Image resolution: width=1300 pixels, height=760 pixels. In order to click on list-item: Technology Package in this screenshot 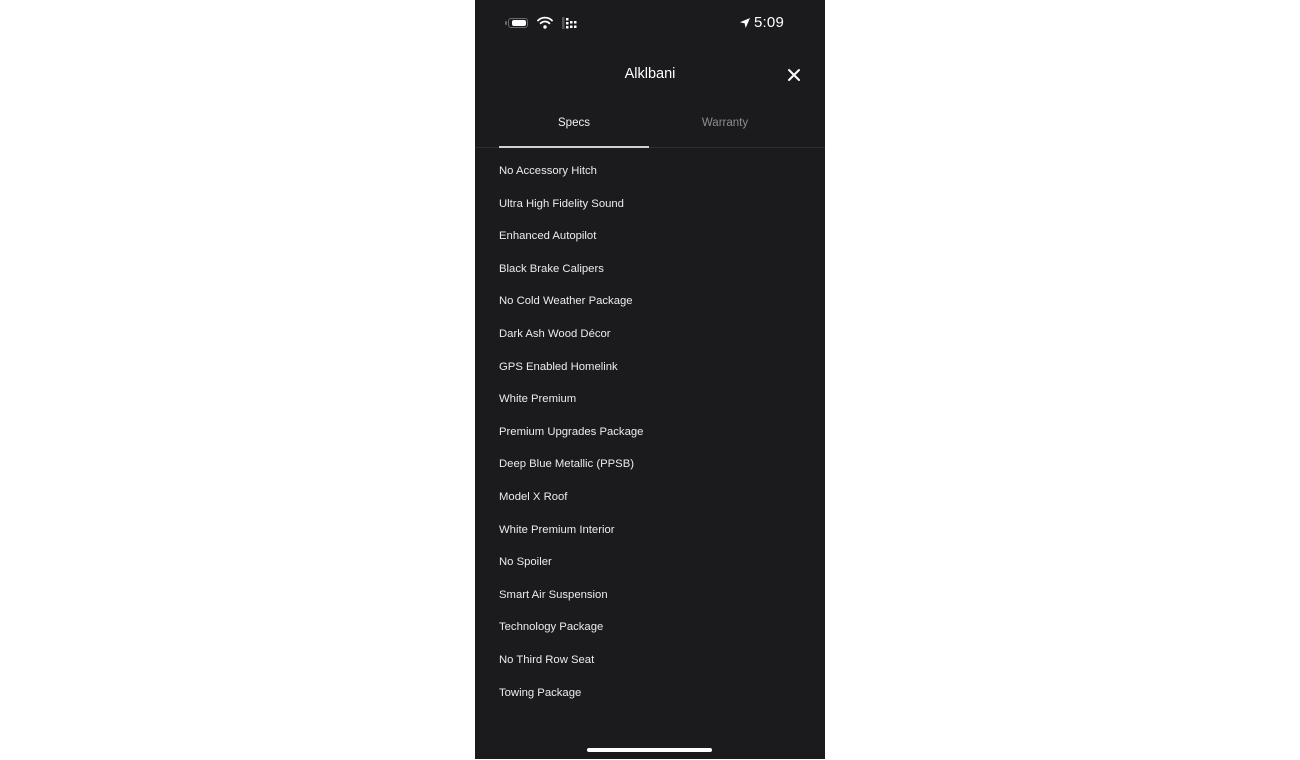, I will do `click(551, 627)`.